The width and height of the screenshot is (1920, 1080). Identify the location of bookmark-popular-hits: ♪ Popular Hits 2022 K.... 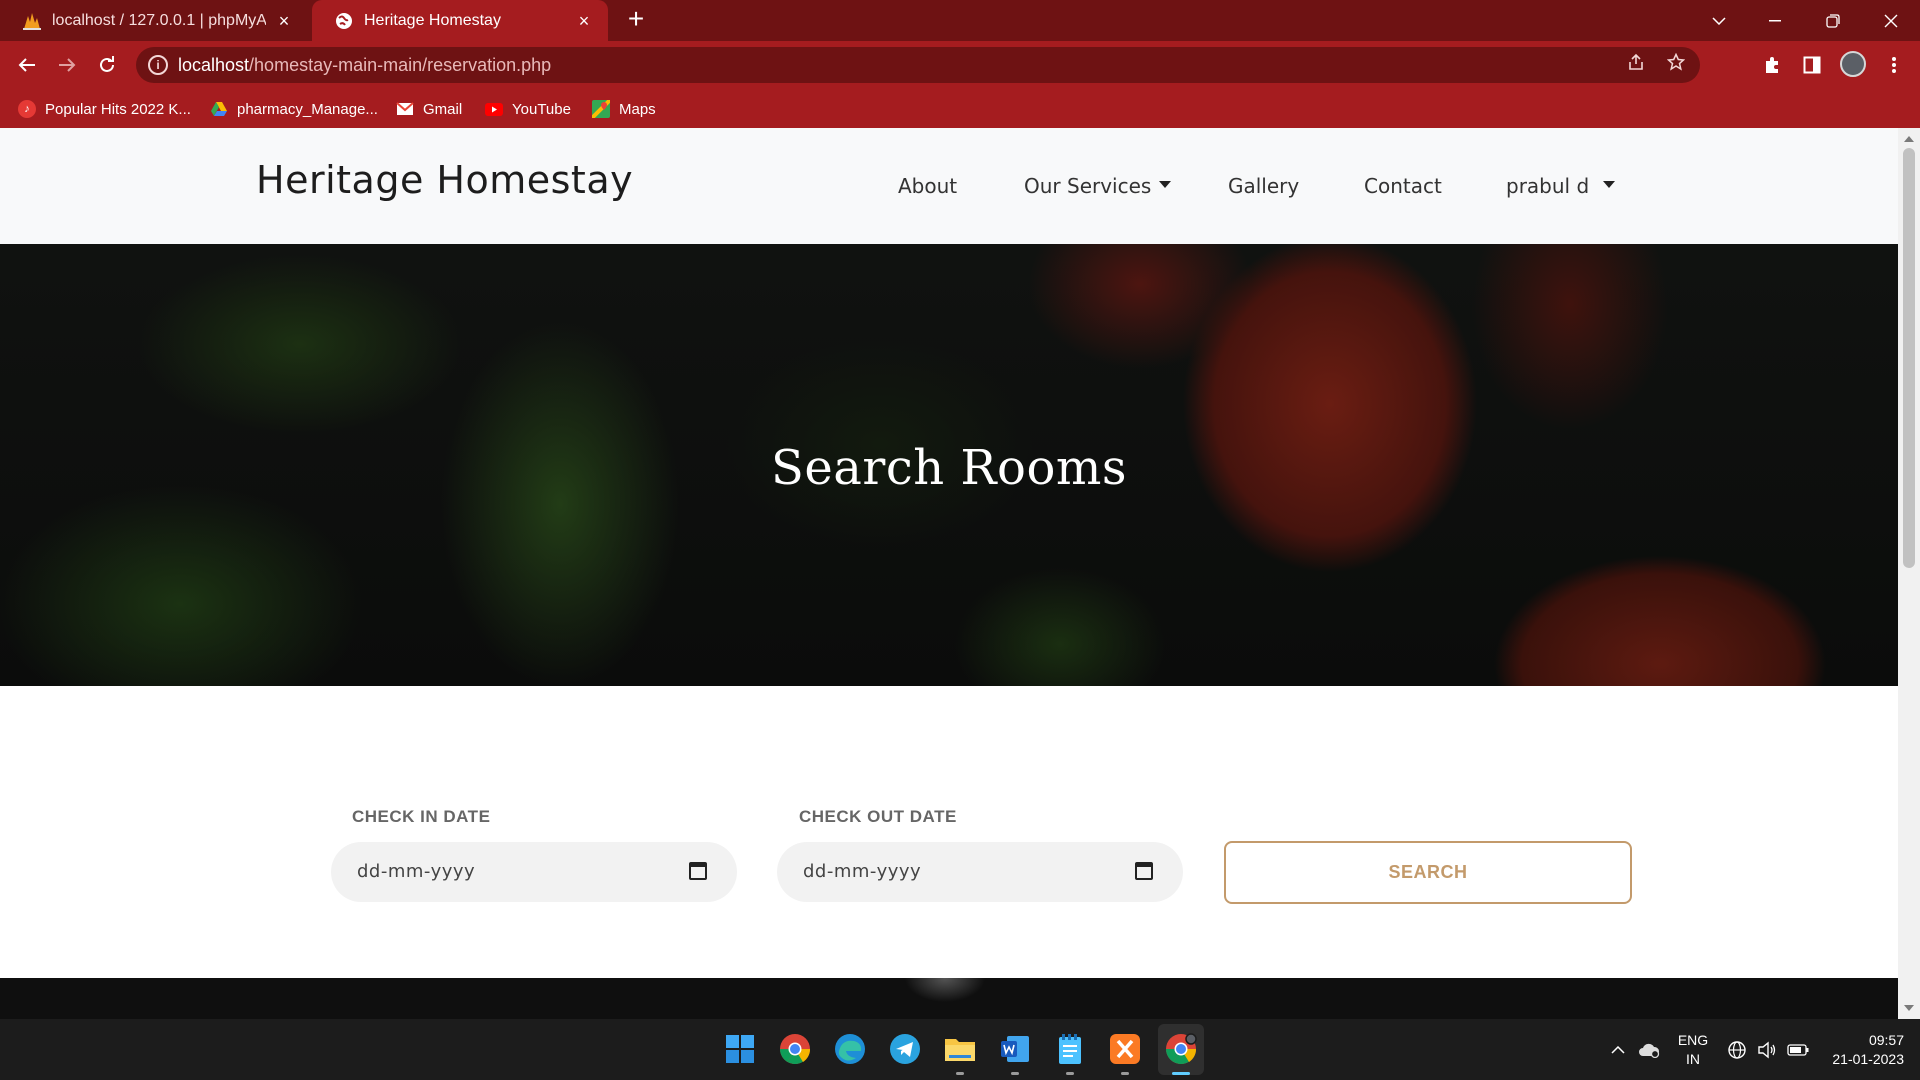
(104, 109).